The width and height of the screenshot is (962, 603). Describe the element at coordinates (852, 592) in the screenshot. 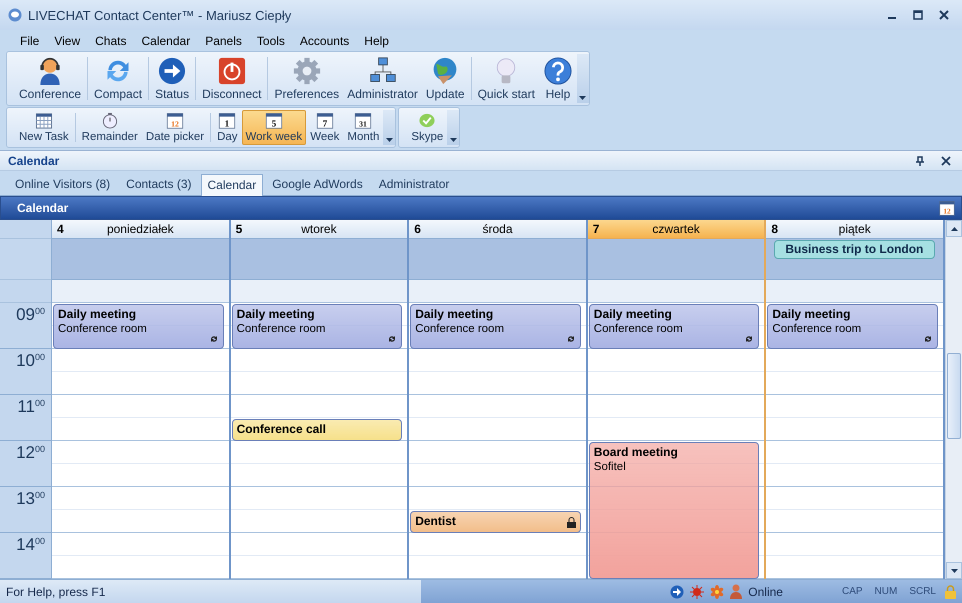

I see `key-indicator: CAP` at that location.